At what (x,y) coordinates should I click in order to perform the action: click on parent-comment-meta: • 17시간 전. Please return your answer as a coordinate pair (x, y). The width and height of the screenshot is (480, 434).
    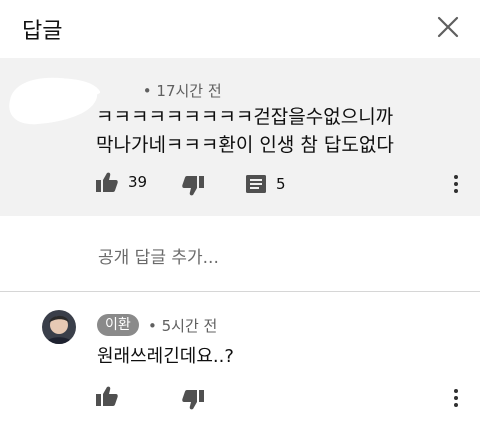
    Looking at the image, I should click on (159, 90).